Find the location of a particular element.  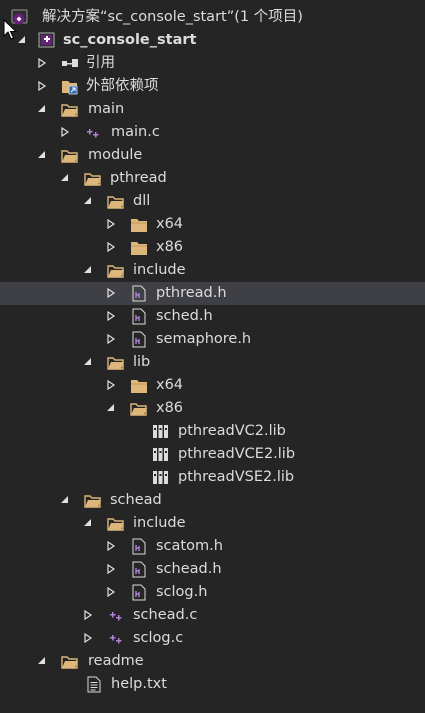

tree-item-folder-readme: readme is located at coordinates (212, 661).